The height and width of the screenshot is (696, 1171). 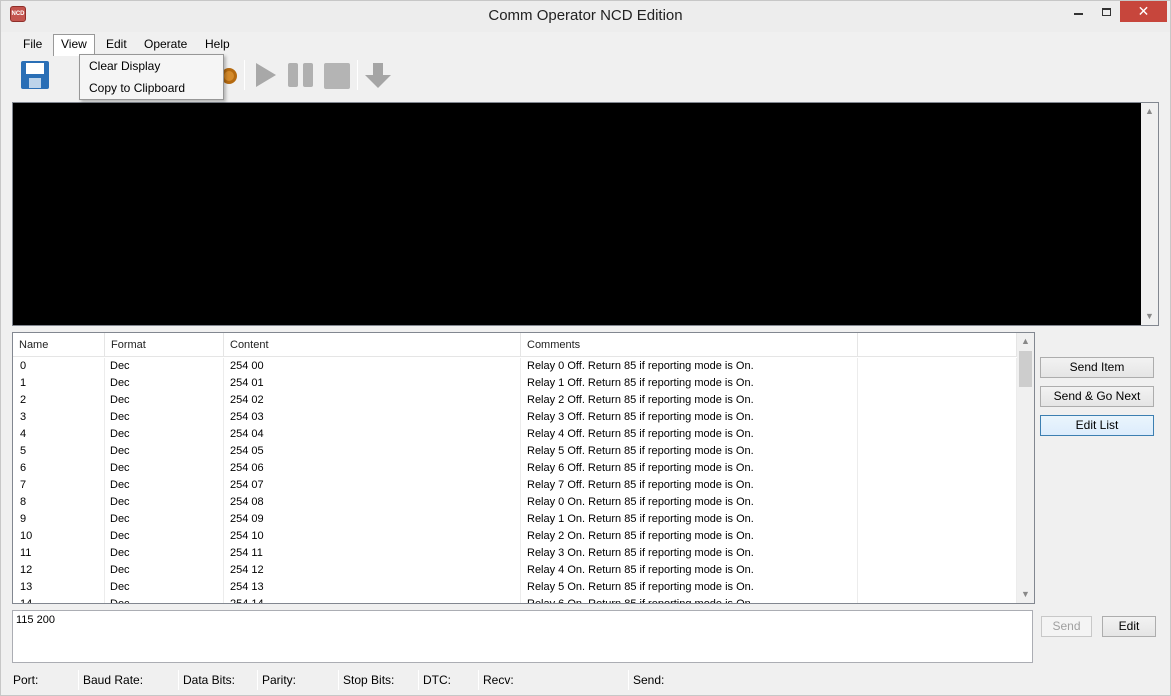 I want to click on cell-content: 254 03, so click(x=372, y=417).